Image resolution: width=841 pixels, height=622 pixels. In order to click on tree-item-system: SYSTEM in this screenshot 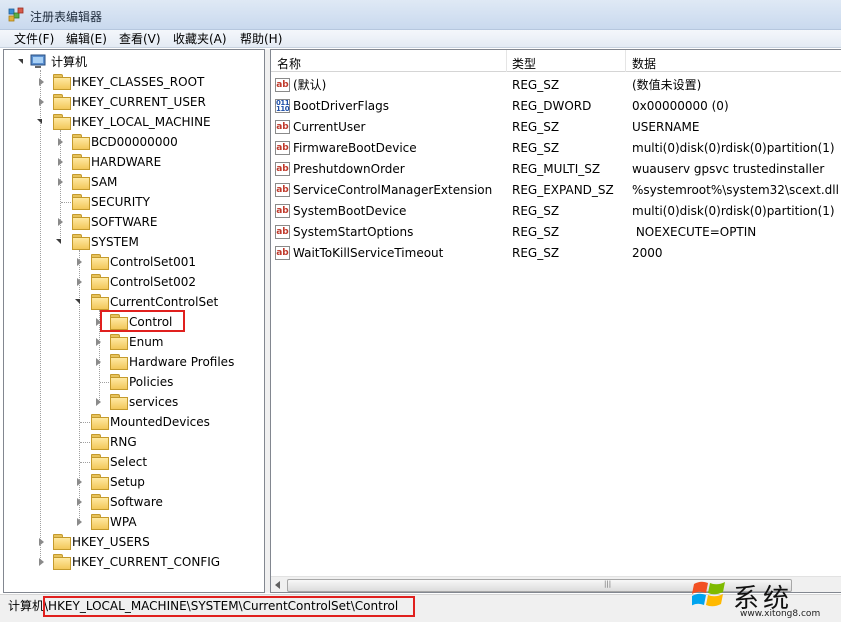, I will do `click(134, 242)`.